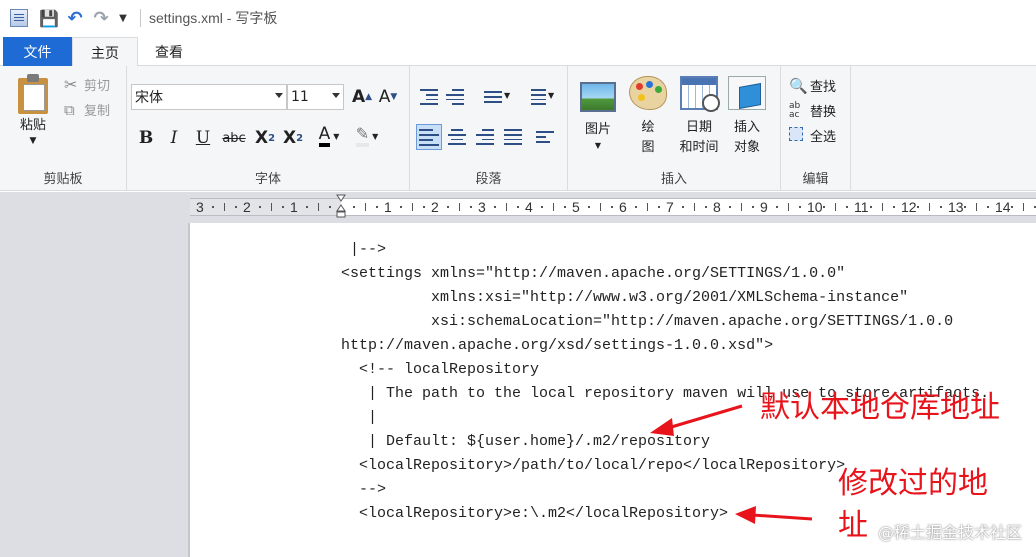 Image resolution: width=1036 pixels, height=557 pixels. I want to click on underline-button: U, so click(203, 138).